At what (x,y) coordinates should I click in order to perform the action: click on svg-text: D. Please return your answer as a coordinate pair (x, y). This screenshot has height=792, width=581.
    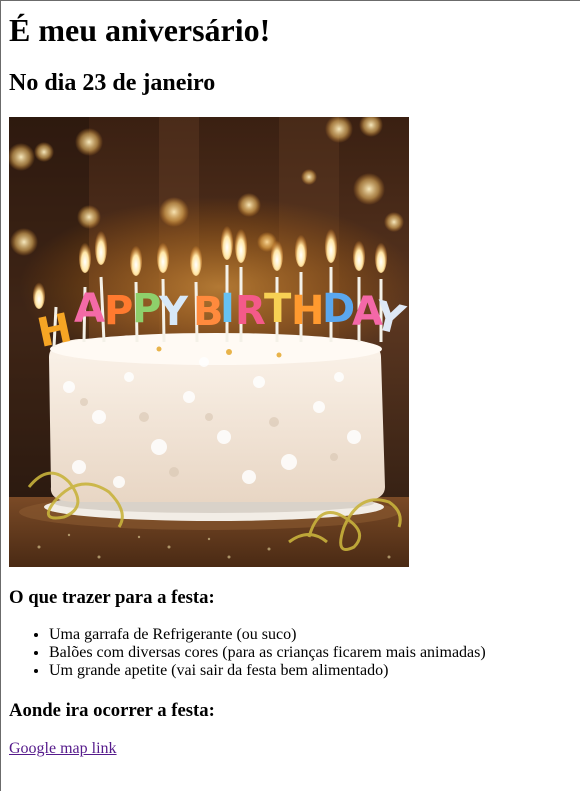
    Looking at the image, I should click on (338, 309).